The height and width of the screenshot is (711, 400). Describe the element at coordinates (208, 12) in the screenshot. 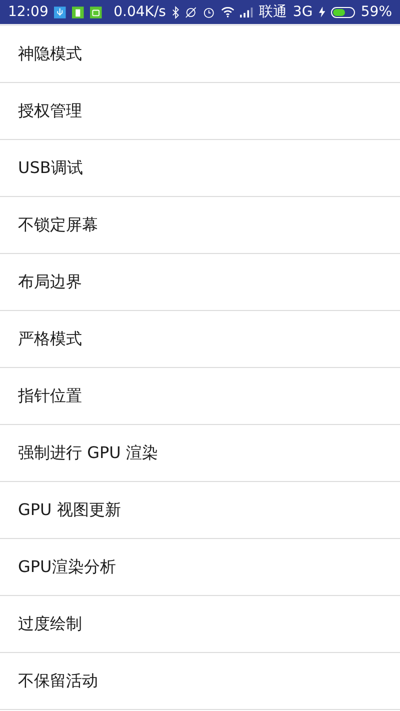

I see `alarm-icon` at that location.